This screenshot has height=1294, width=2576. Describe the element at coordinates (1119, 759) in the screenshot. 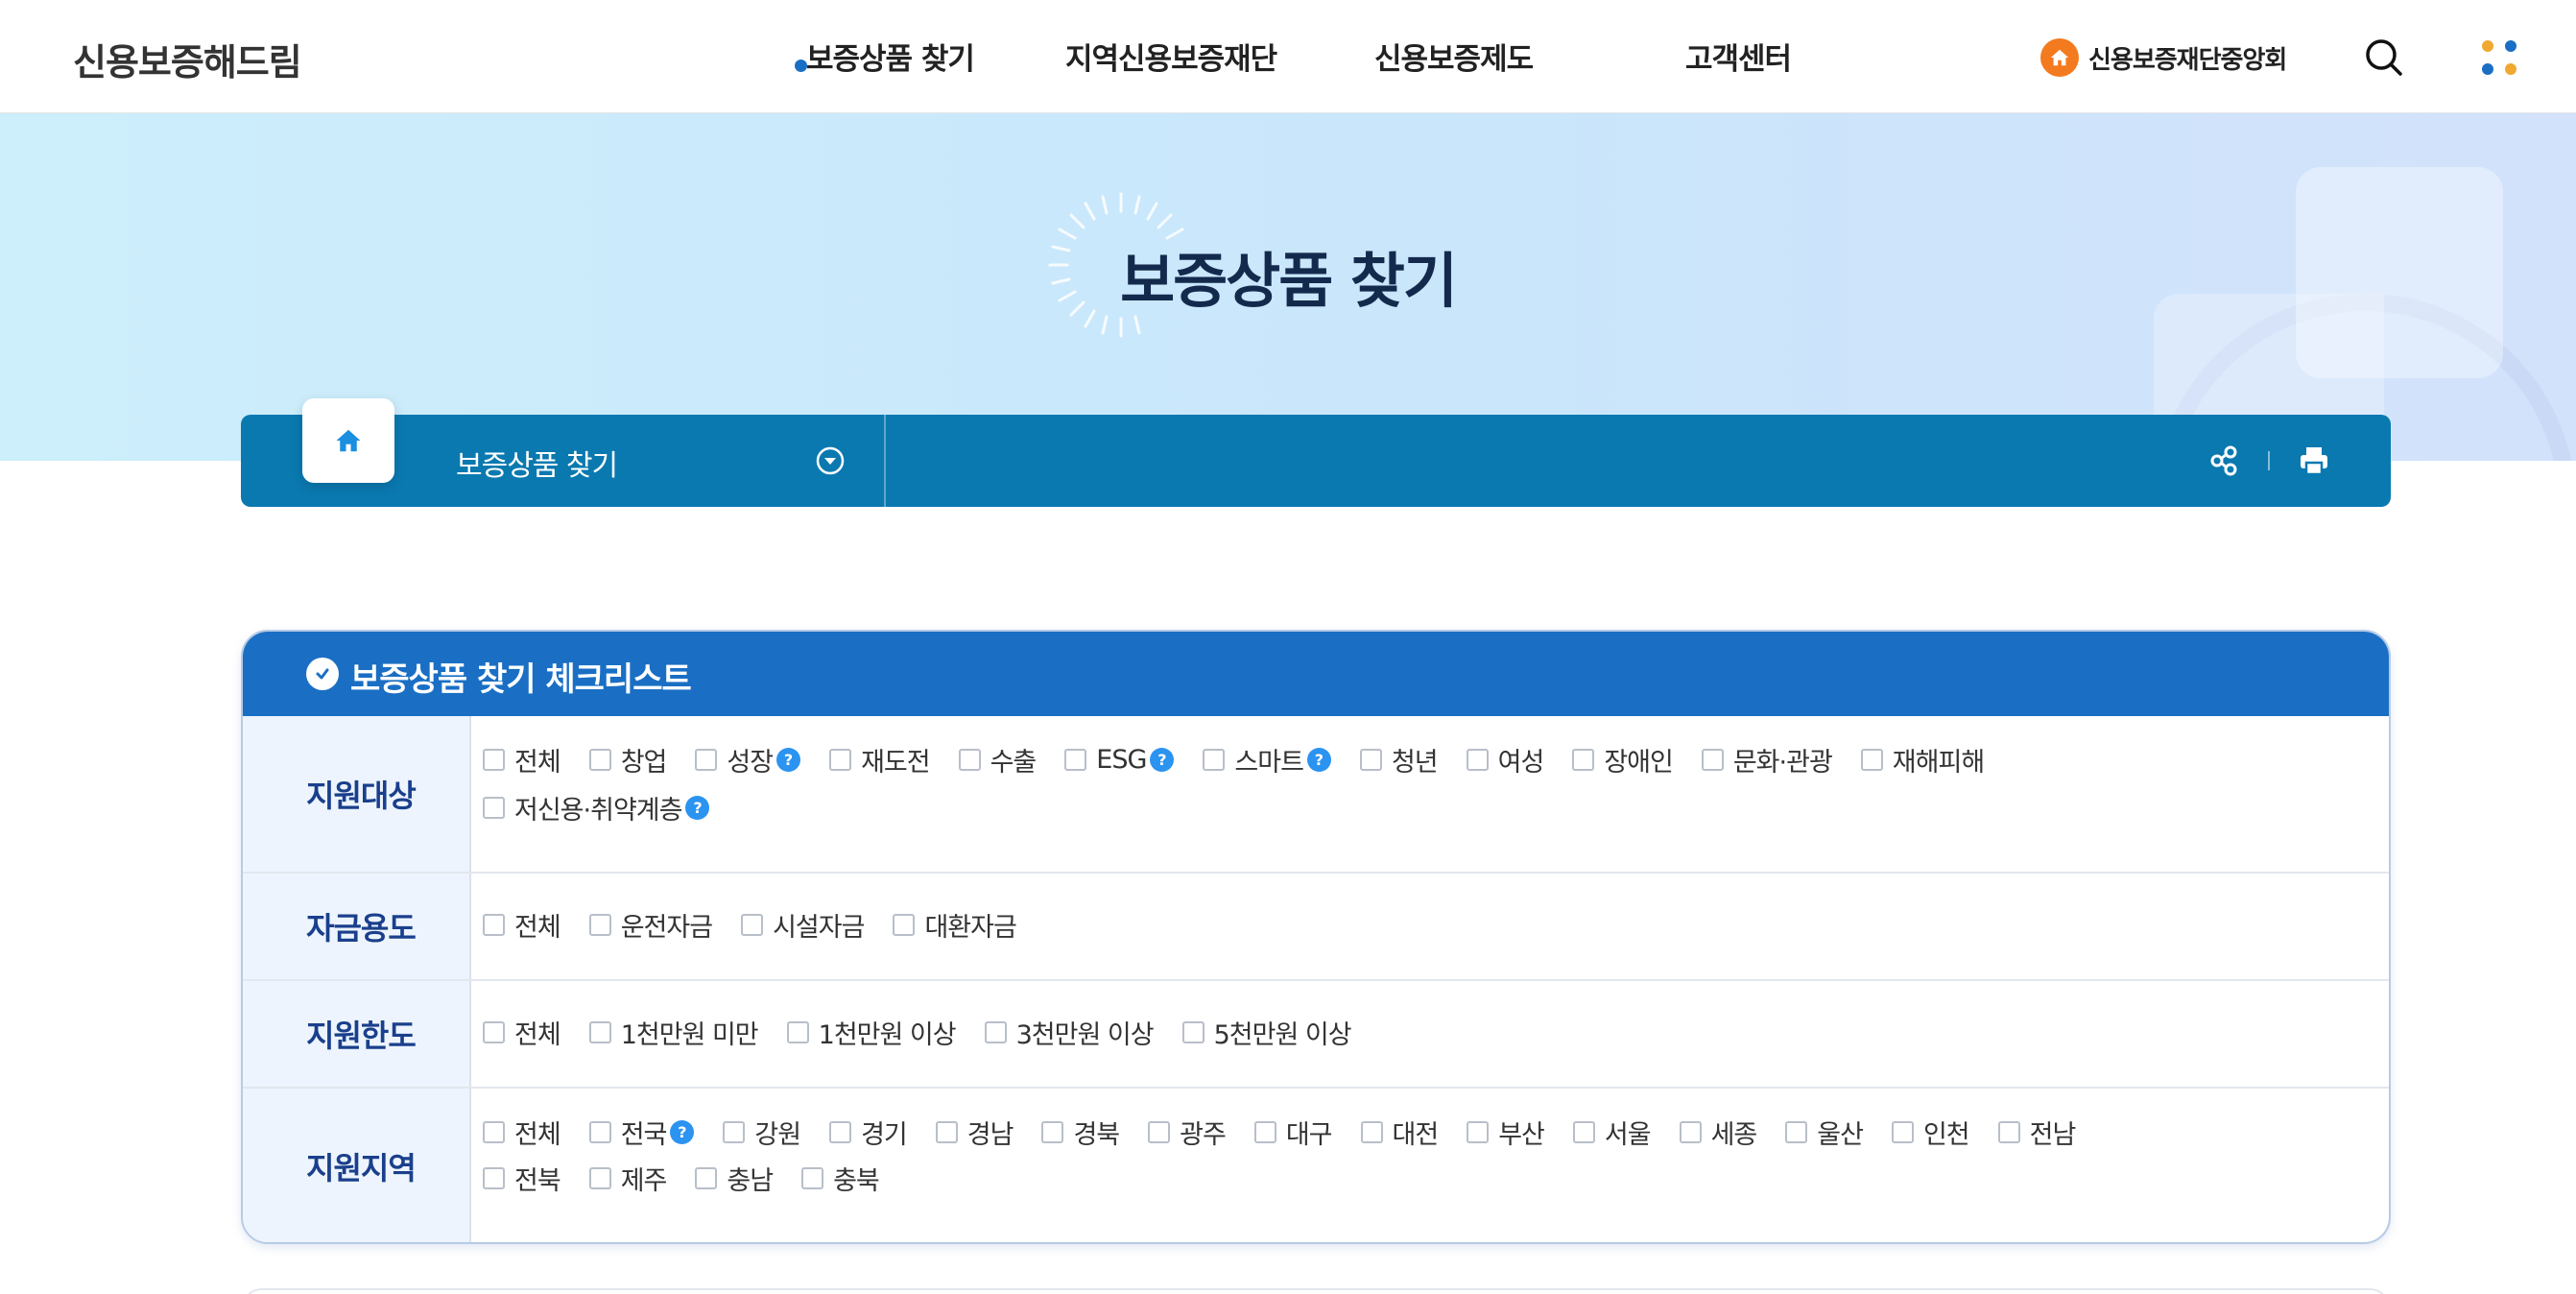

I see `checkbox-option: ESG?` at that location.